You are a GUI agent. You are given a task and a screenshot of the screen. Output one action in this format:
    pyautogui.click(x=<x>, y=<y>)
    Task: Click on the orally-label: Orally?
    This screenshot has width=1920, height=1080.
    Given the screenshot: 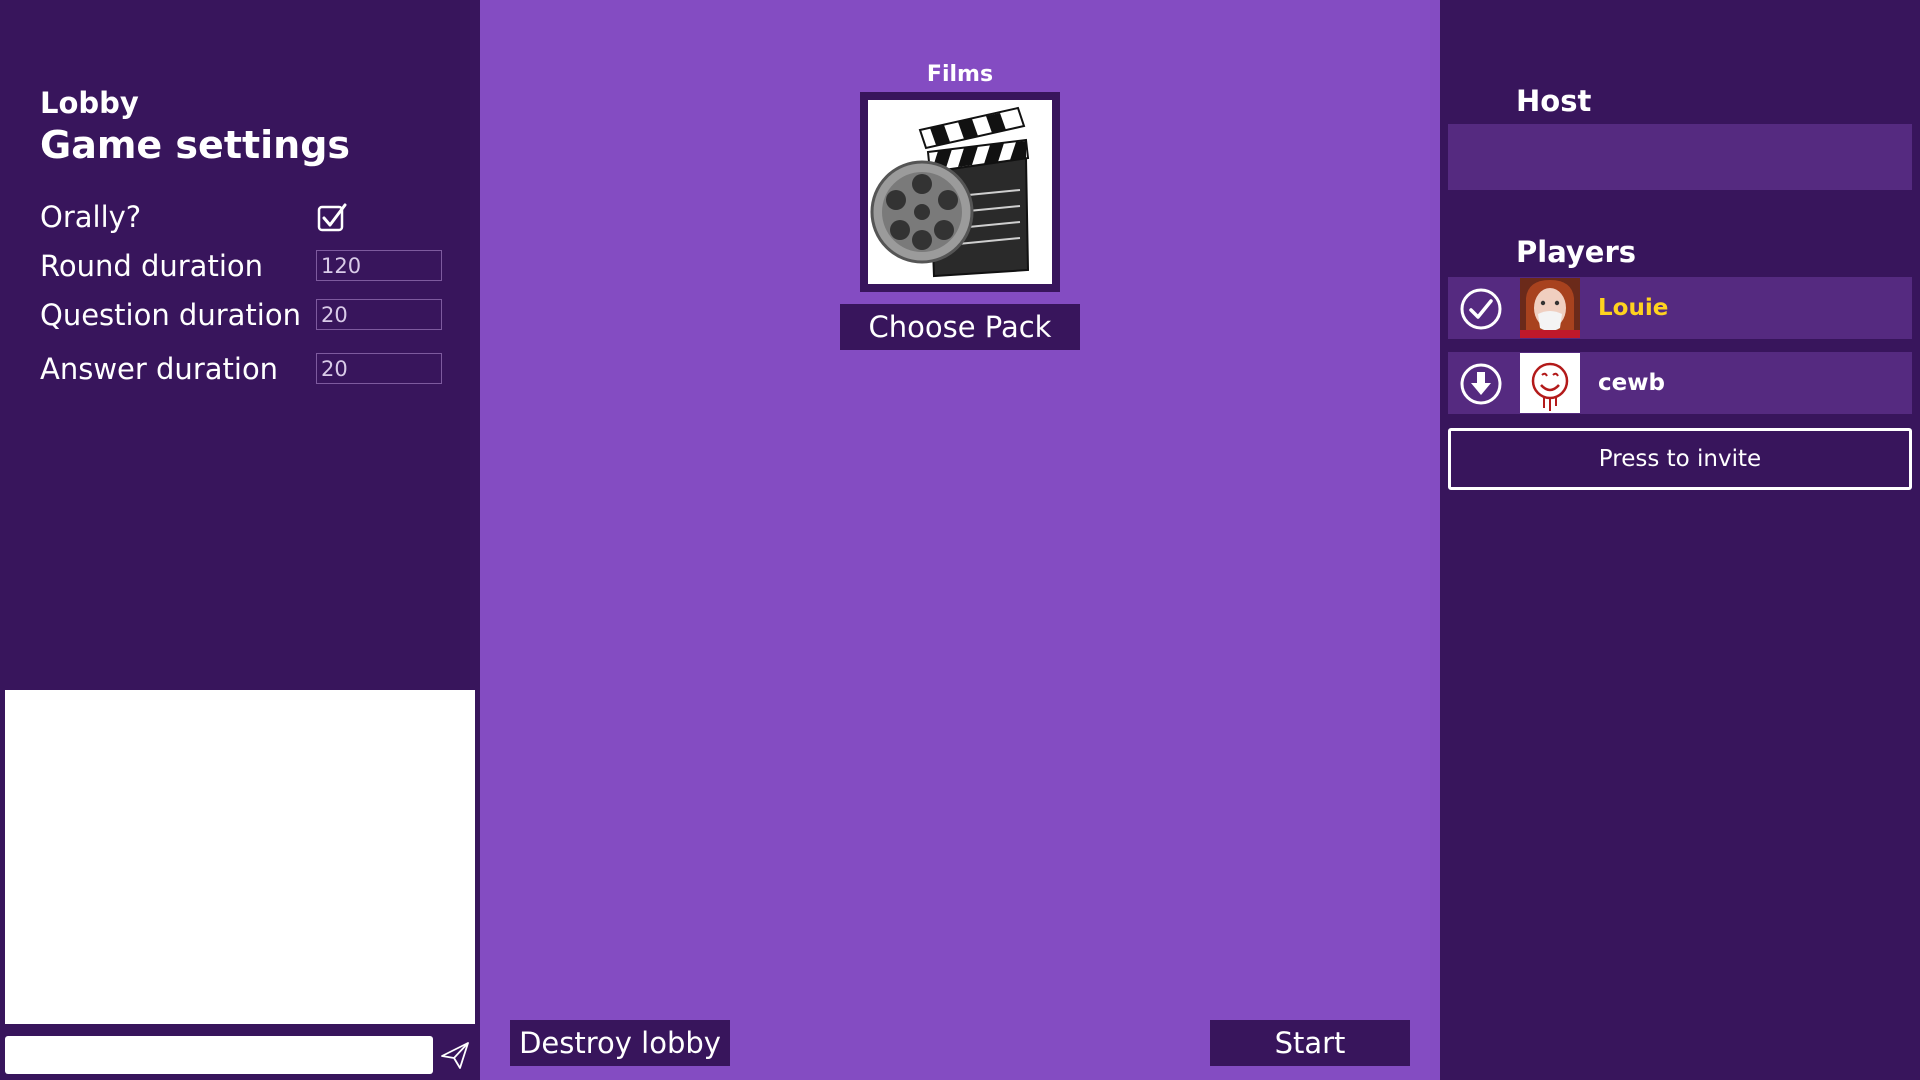 What is the action you would take?
    pyautogui.click(x=91, y=217)
    